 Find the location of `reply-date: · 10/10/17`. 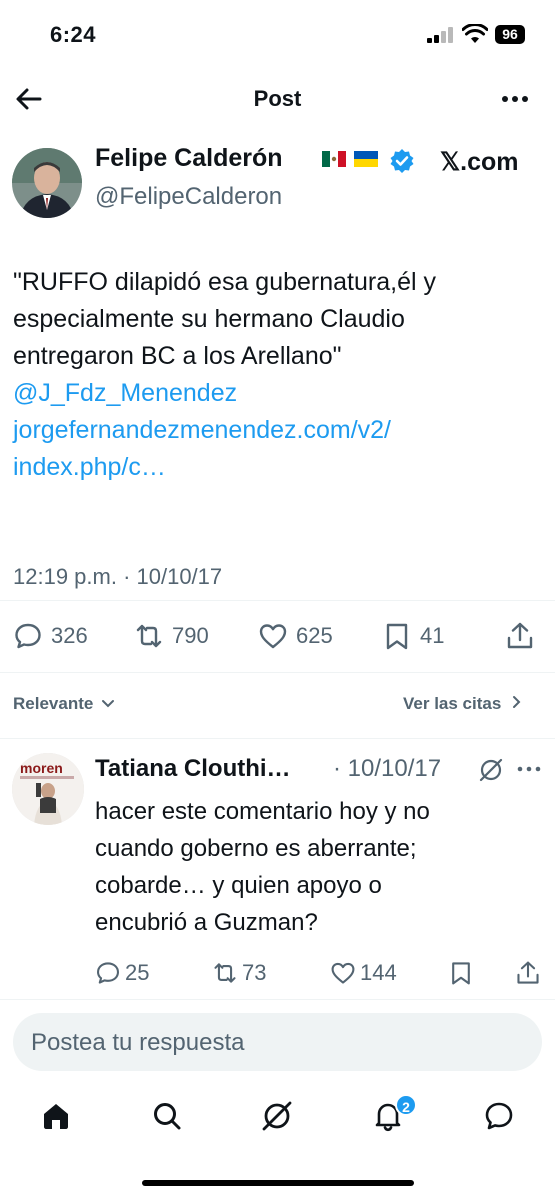

reply-date: · 10/10/17 is located at coordinates (387, 768).